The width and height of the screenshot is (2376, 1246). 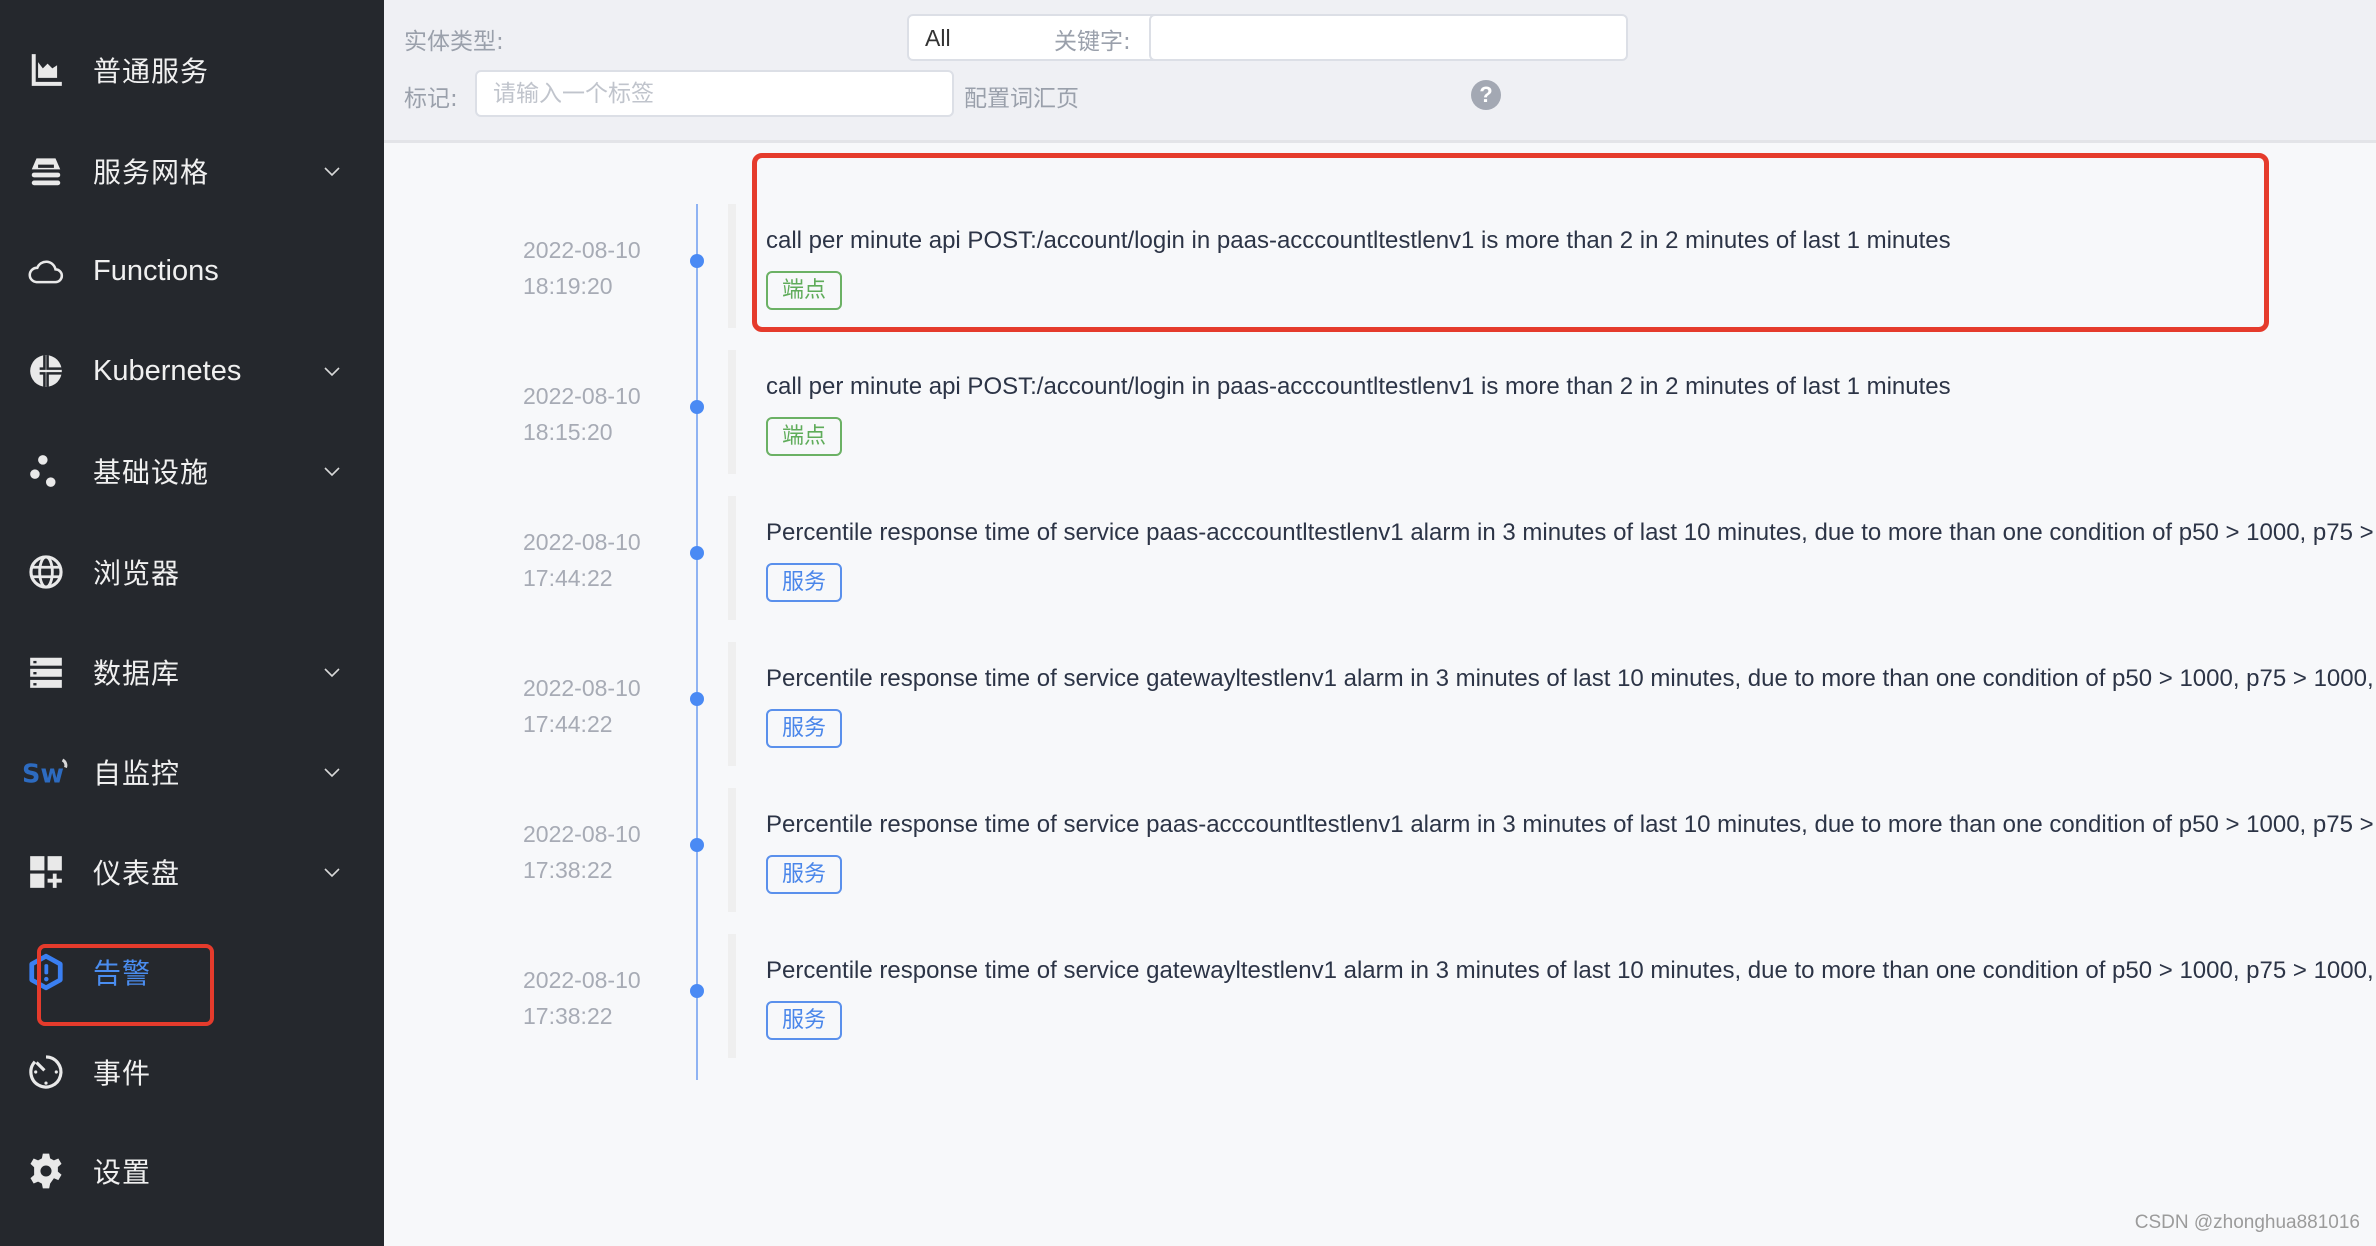 I want to click on area-chart-icon, so click(x=46, y=70).